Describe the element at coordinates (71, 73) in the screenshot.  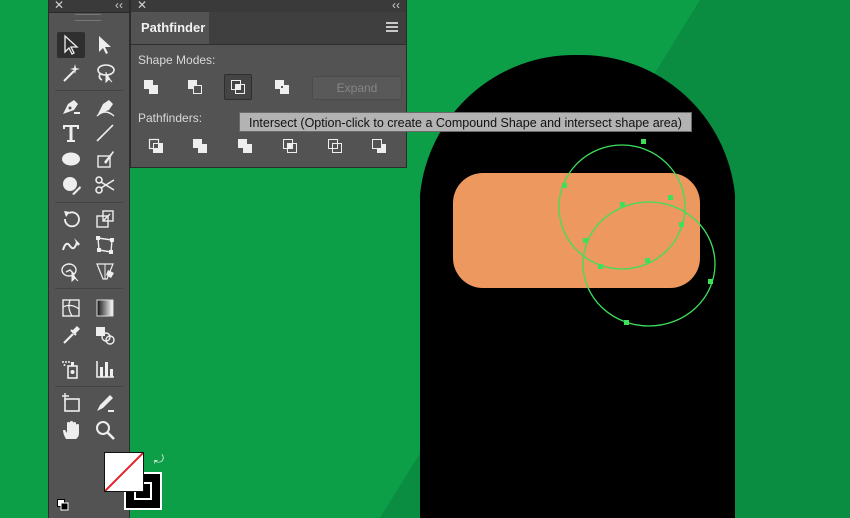
I see `magic-wand-tool-icon` at that location.